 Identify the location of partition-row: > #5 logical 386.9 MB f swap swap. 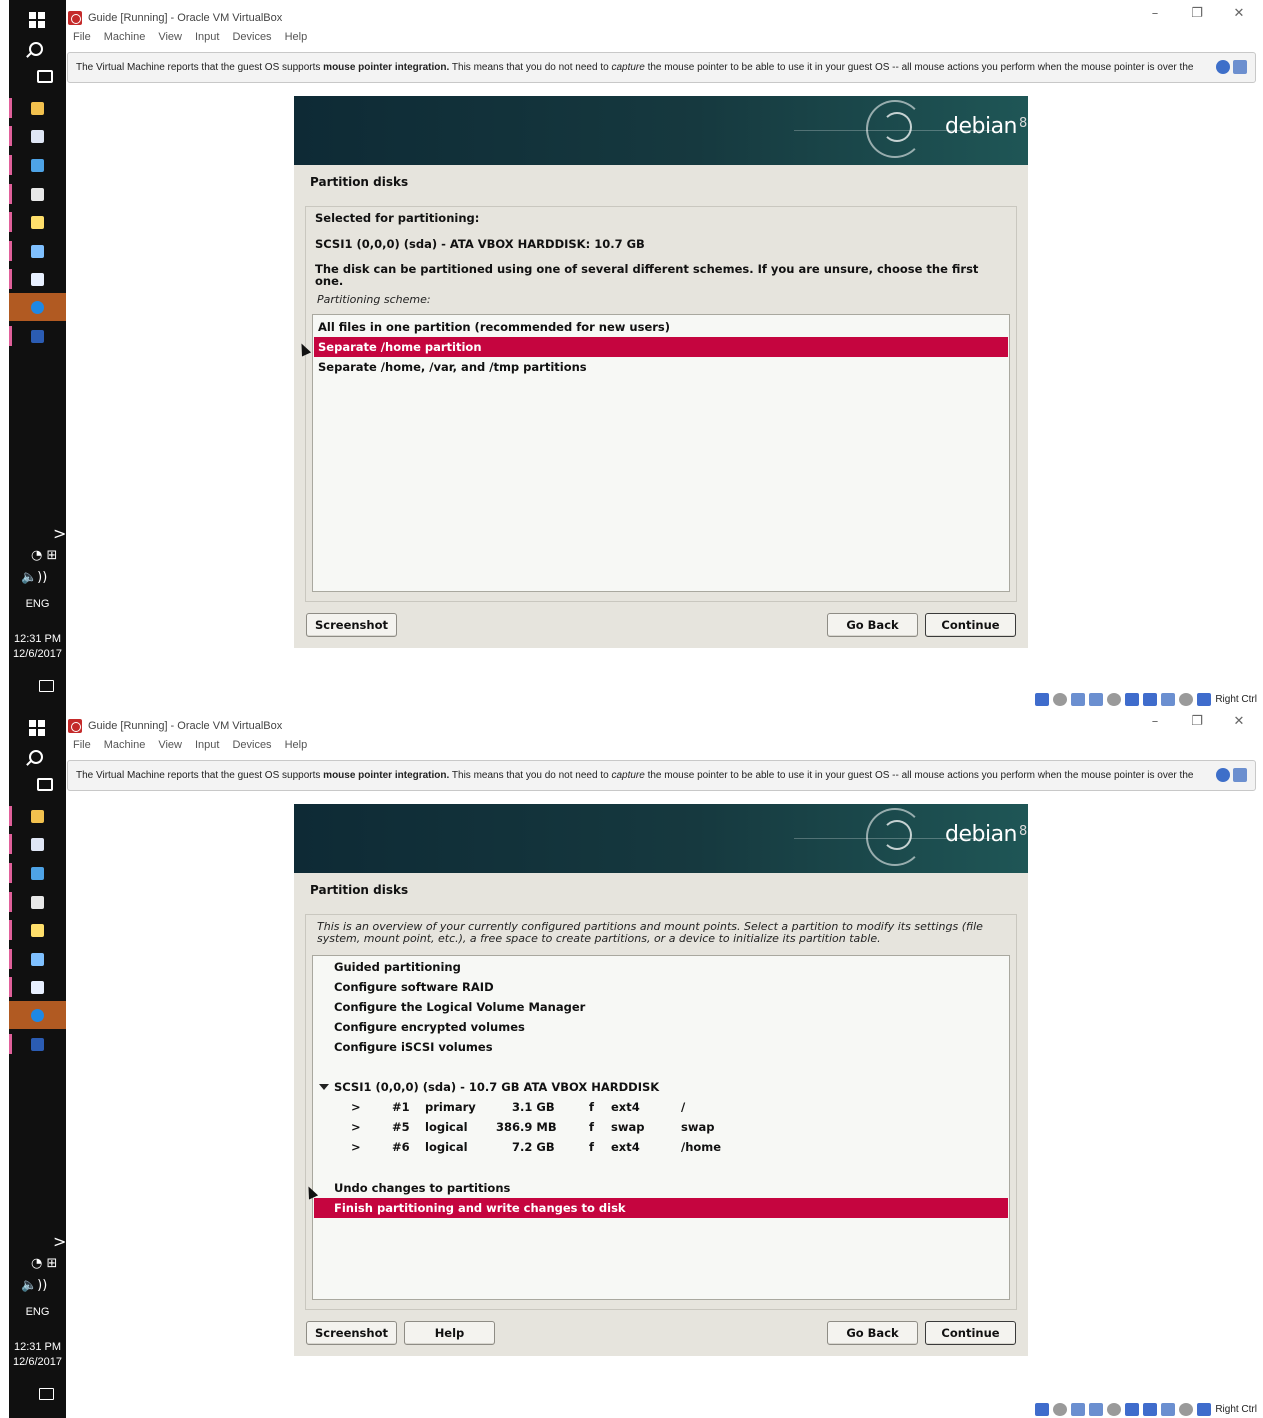
(661, 1127).